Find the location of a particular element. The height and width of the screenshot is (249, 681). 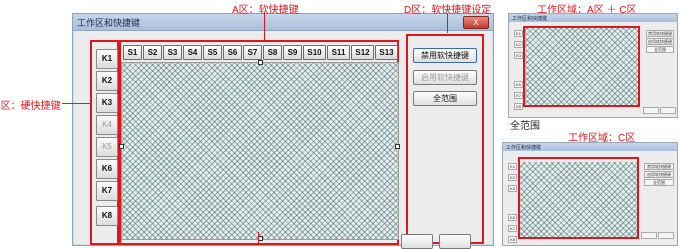

close-button: X is located at coordinates (476, 22).